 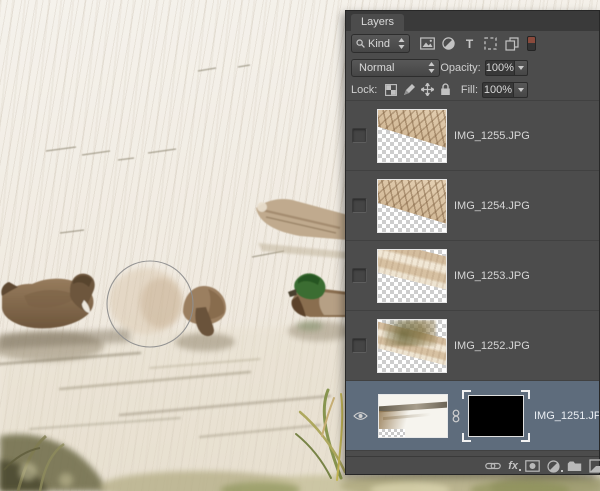 What do you see at coordinates (318, 295) in the screenshot?
I see `mallard-duck` at bounding box center [318, 295].